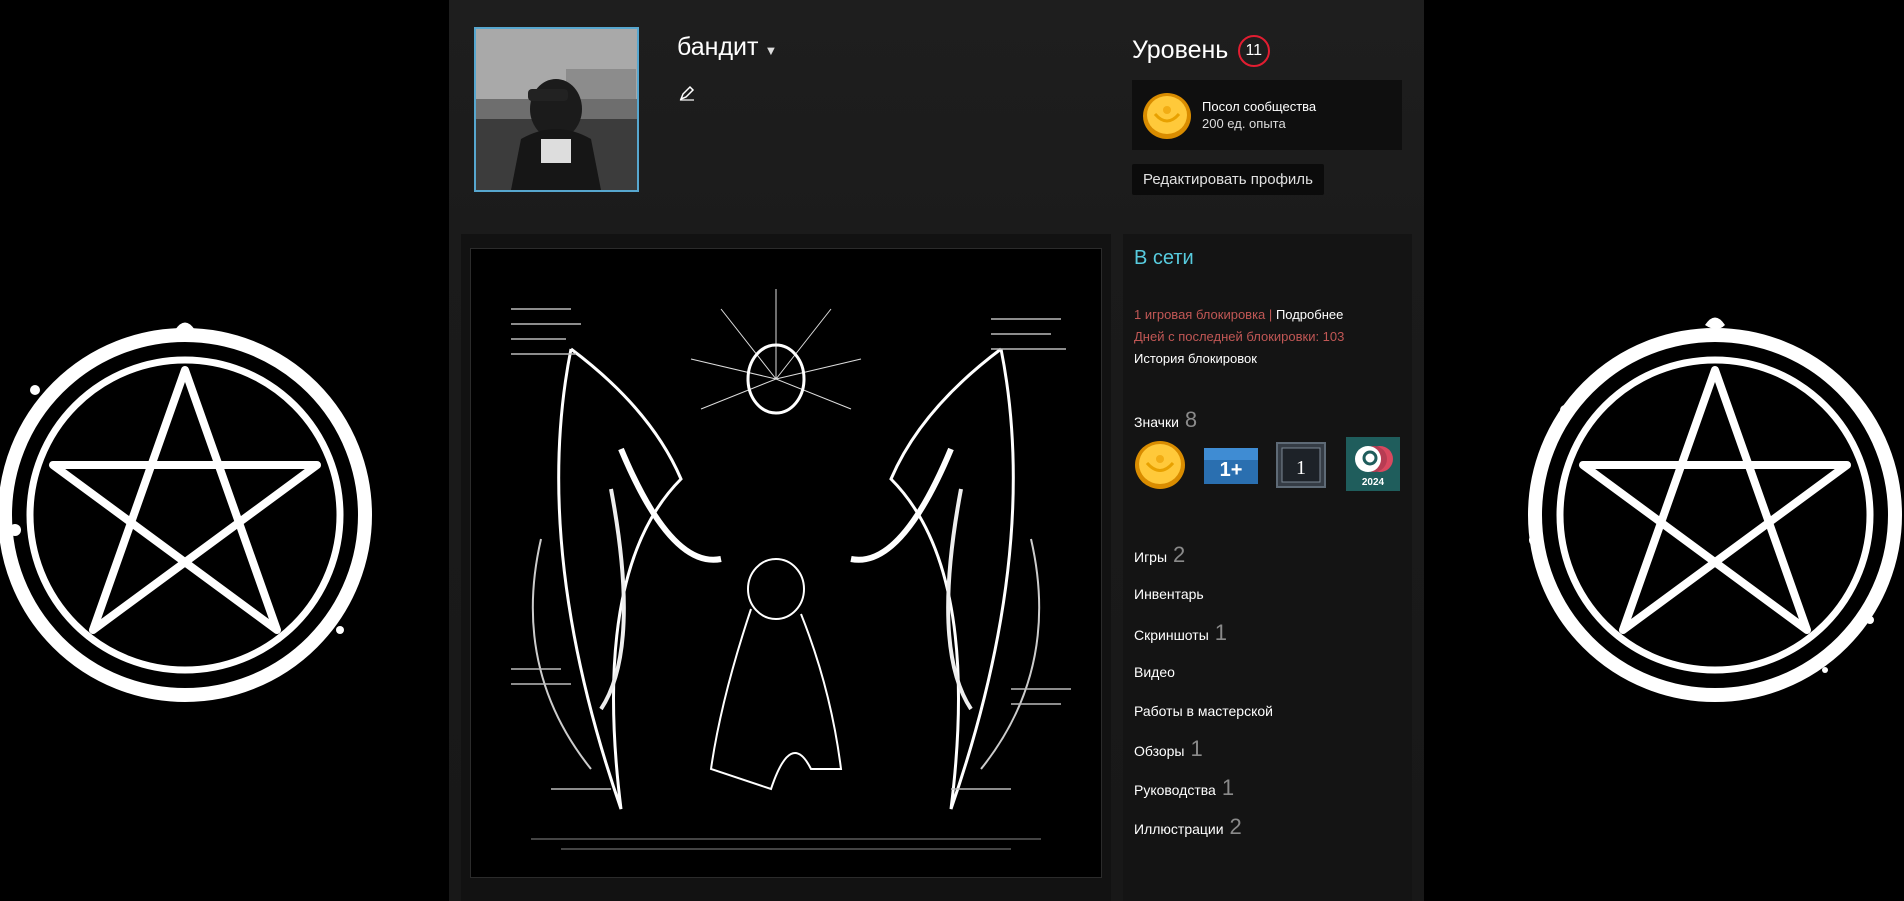 The width and height of the screenshot is (1904, 901). I want to click on nav-inventory: Инвентарь, so click(1169, 594).